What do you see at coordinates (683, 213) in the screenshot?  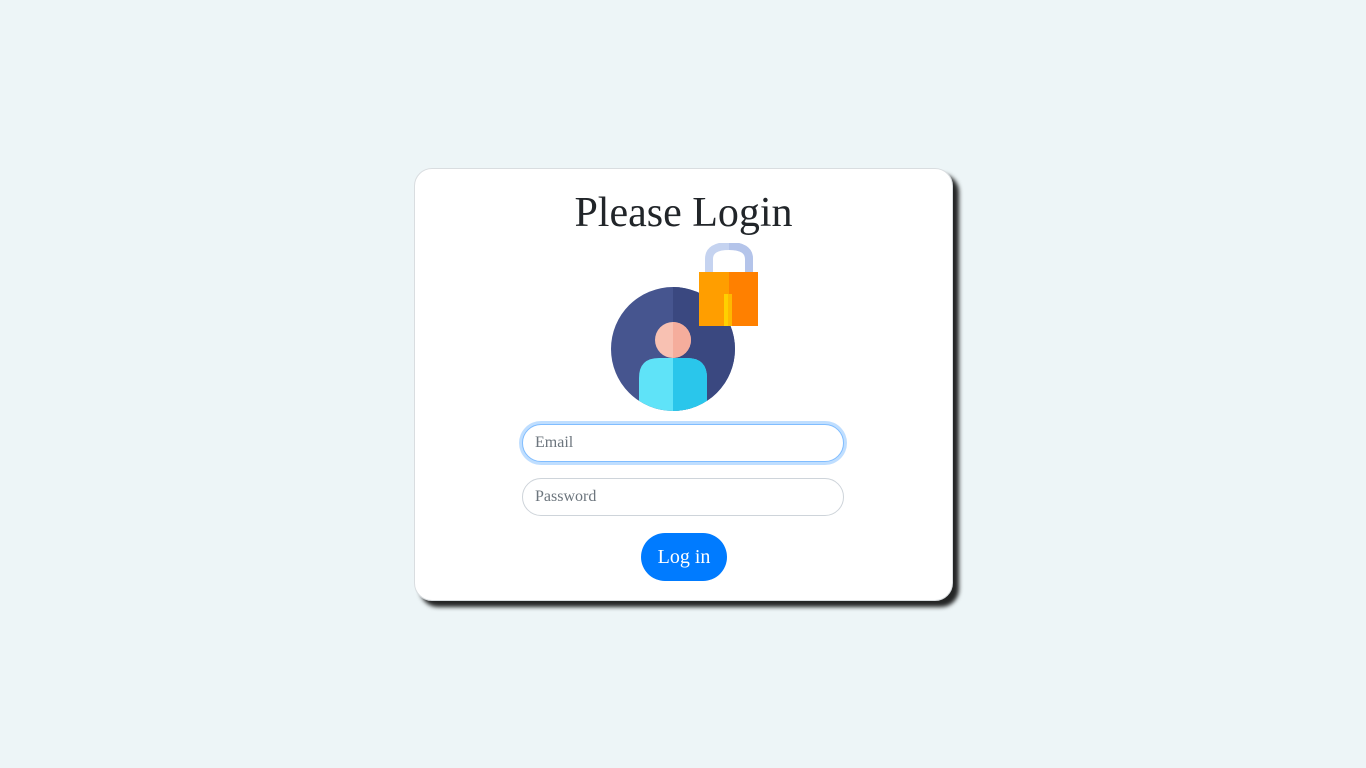 I see `page-title: Please Login` at bounding box center [683, 213].